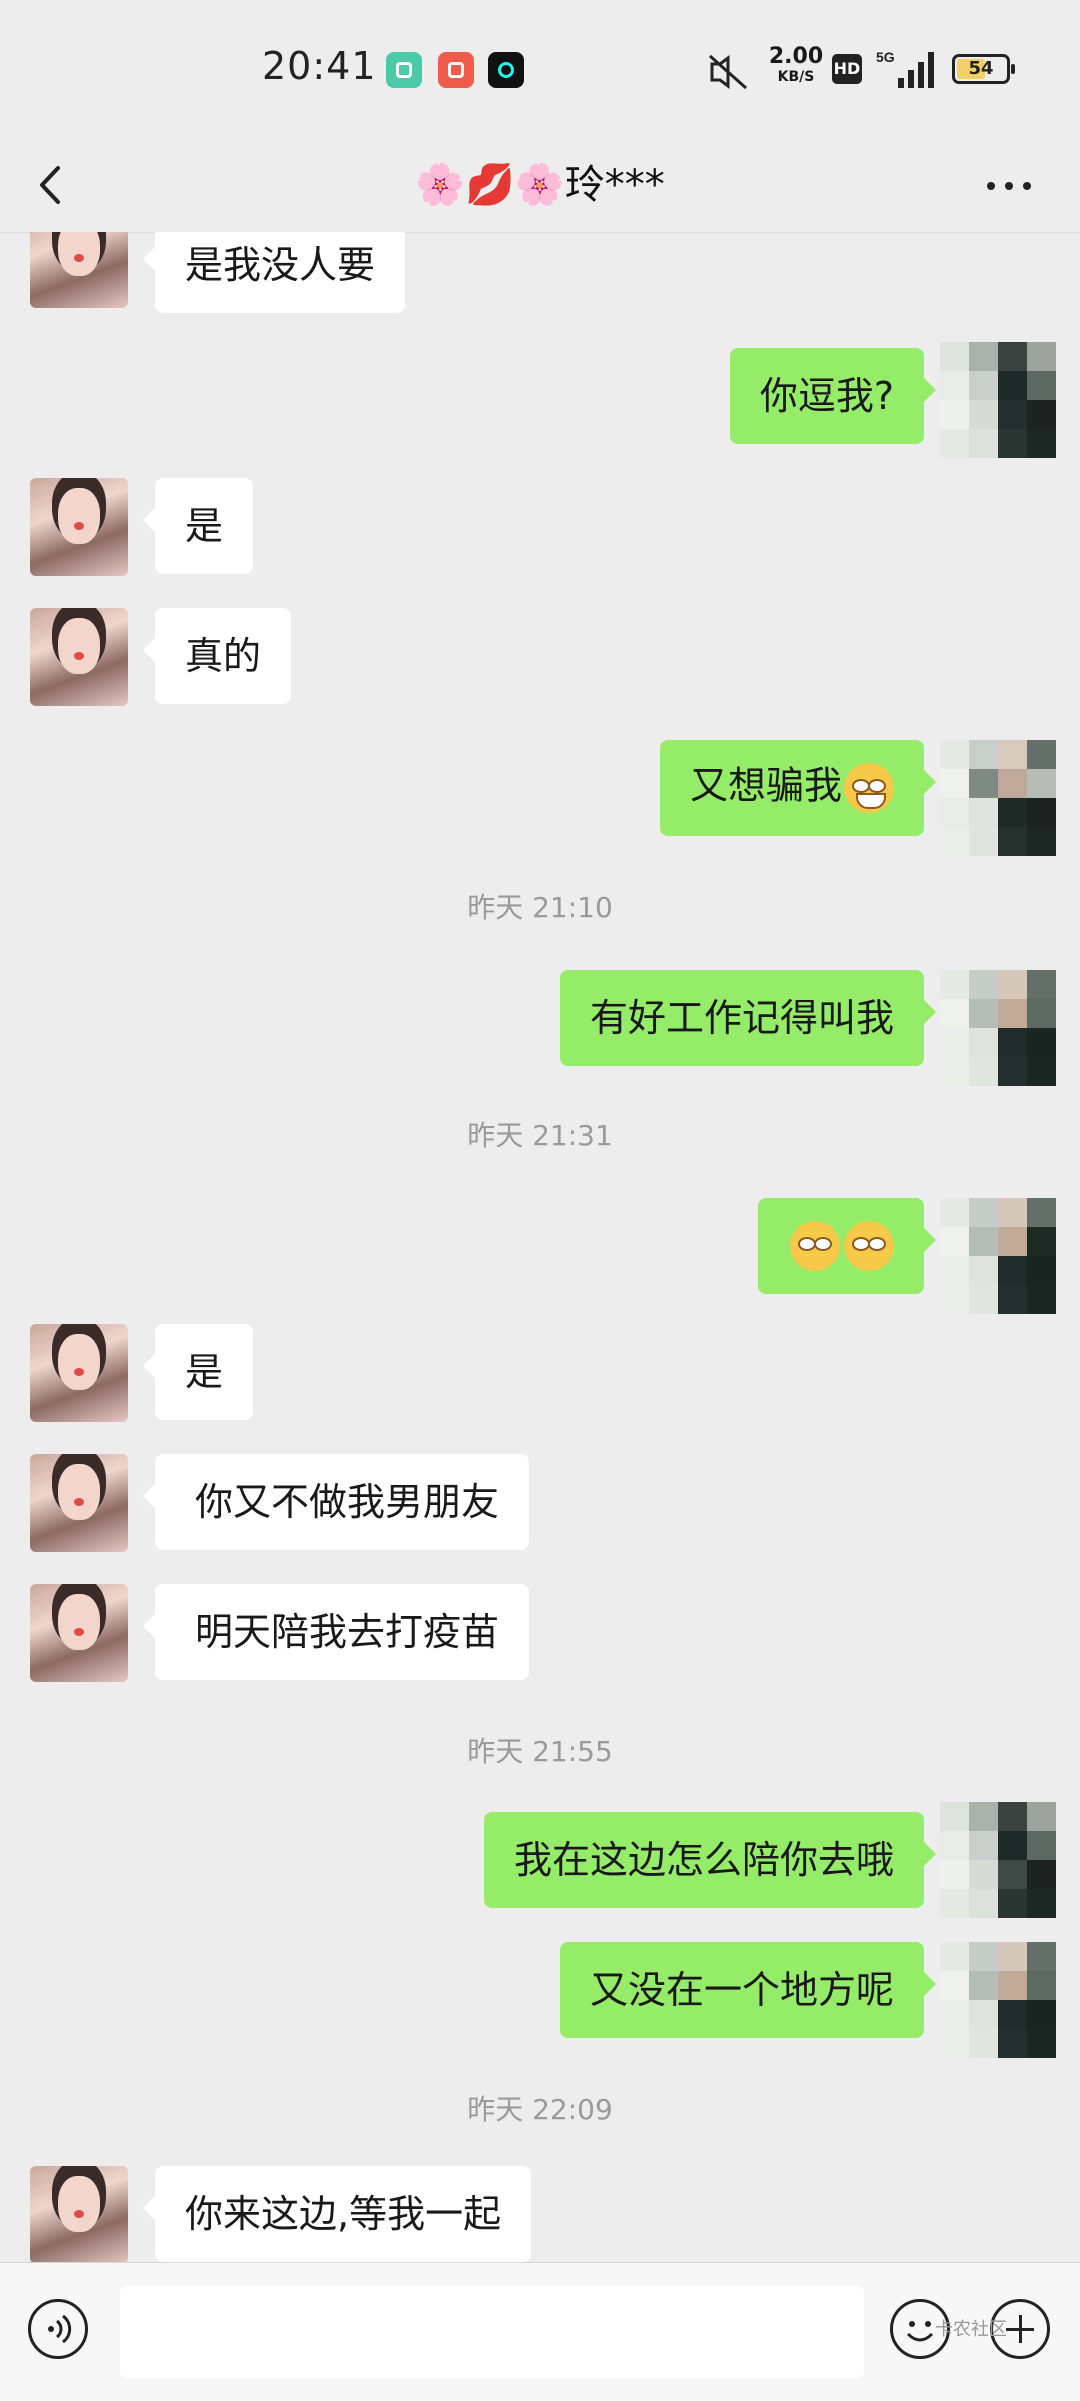 This screenshot has height=2401, width=1080. What do you see at coordinates (796, 64) in the screenshot?
I see `network-speed: 2.00 KB/S` at bounding box center [796, 64].